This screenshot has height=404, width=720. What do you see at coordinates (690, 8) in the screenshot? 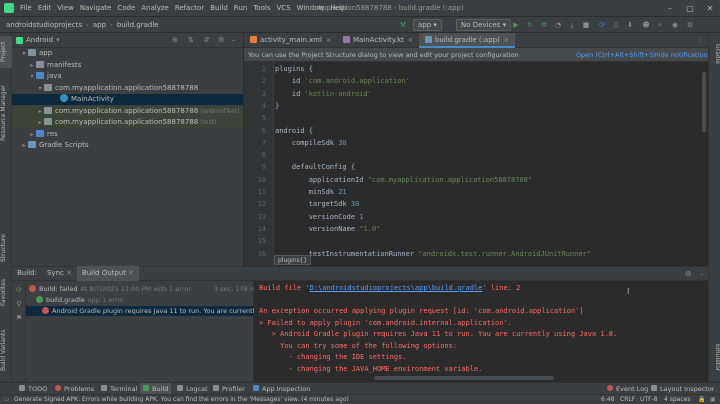
I see `maximize-icon: ▢` at bounding box center [690, 8].